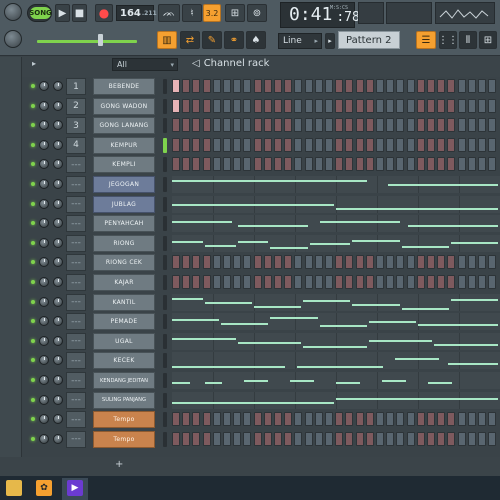 The image size is (500, 500). Describe the element at coordinates (145, 64) in the screenshot. I see `channel-filter-select: All ▾` at that location.